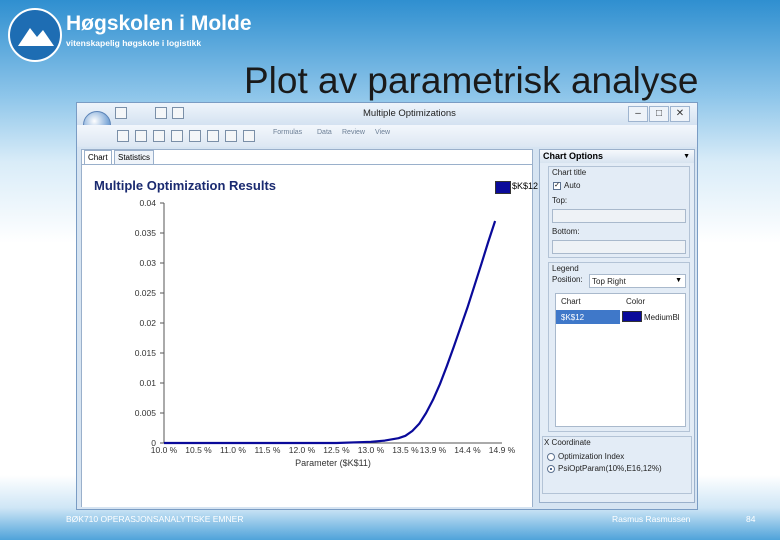 Image resolution: width=780 pixels, height=540 pixels. I want to click on window-titlebar: Multiple Optimizations – □ ✕, so click(387, 114).